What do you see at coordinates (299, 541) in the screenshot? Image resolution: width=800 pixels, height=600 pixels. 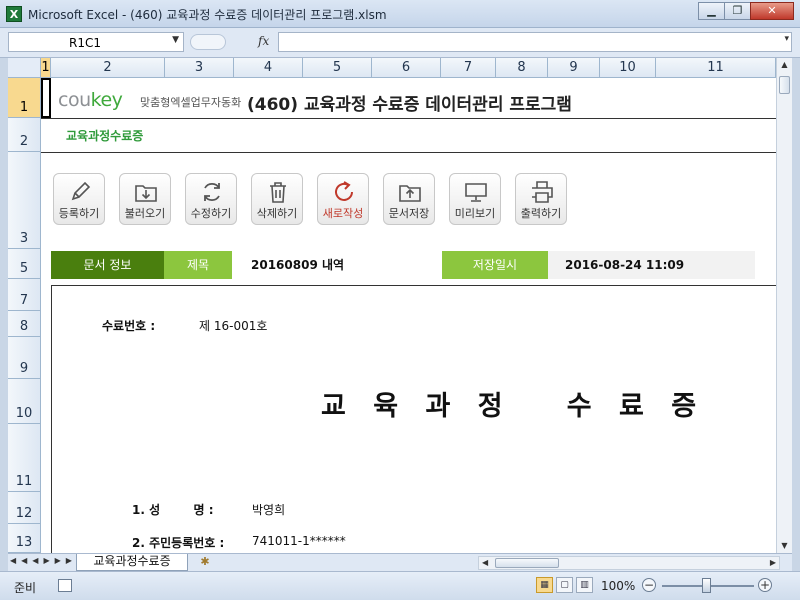 I see `resident-number-value: 741011-1******` at bounding box center [299, 541].